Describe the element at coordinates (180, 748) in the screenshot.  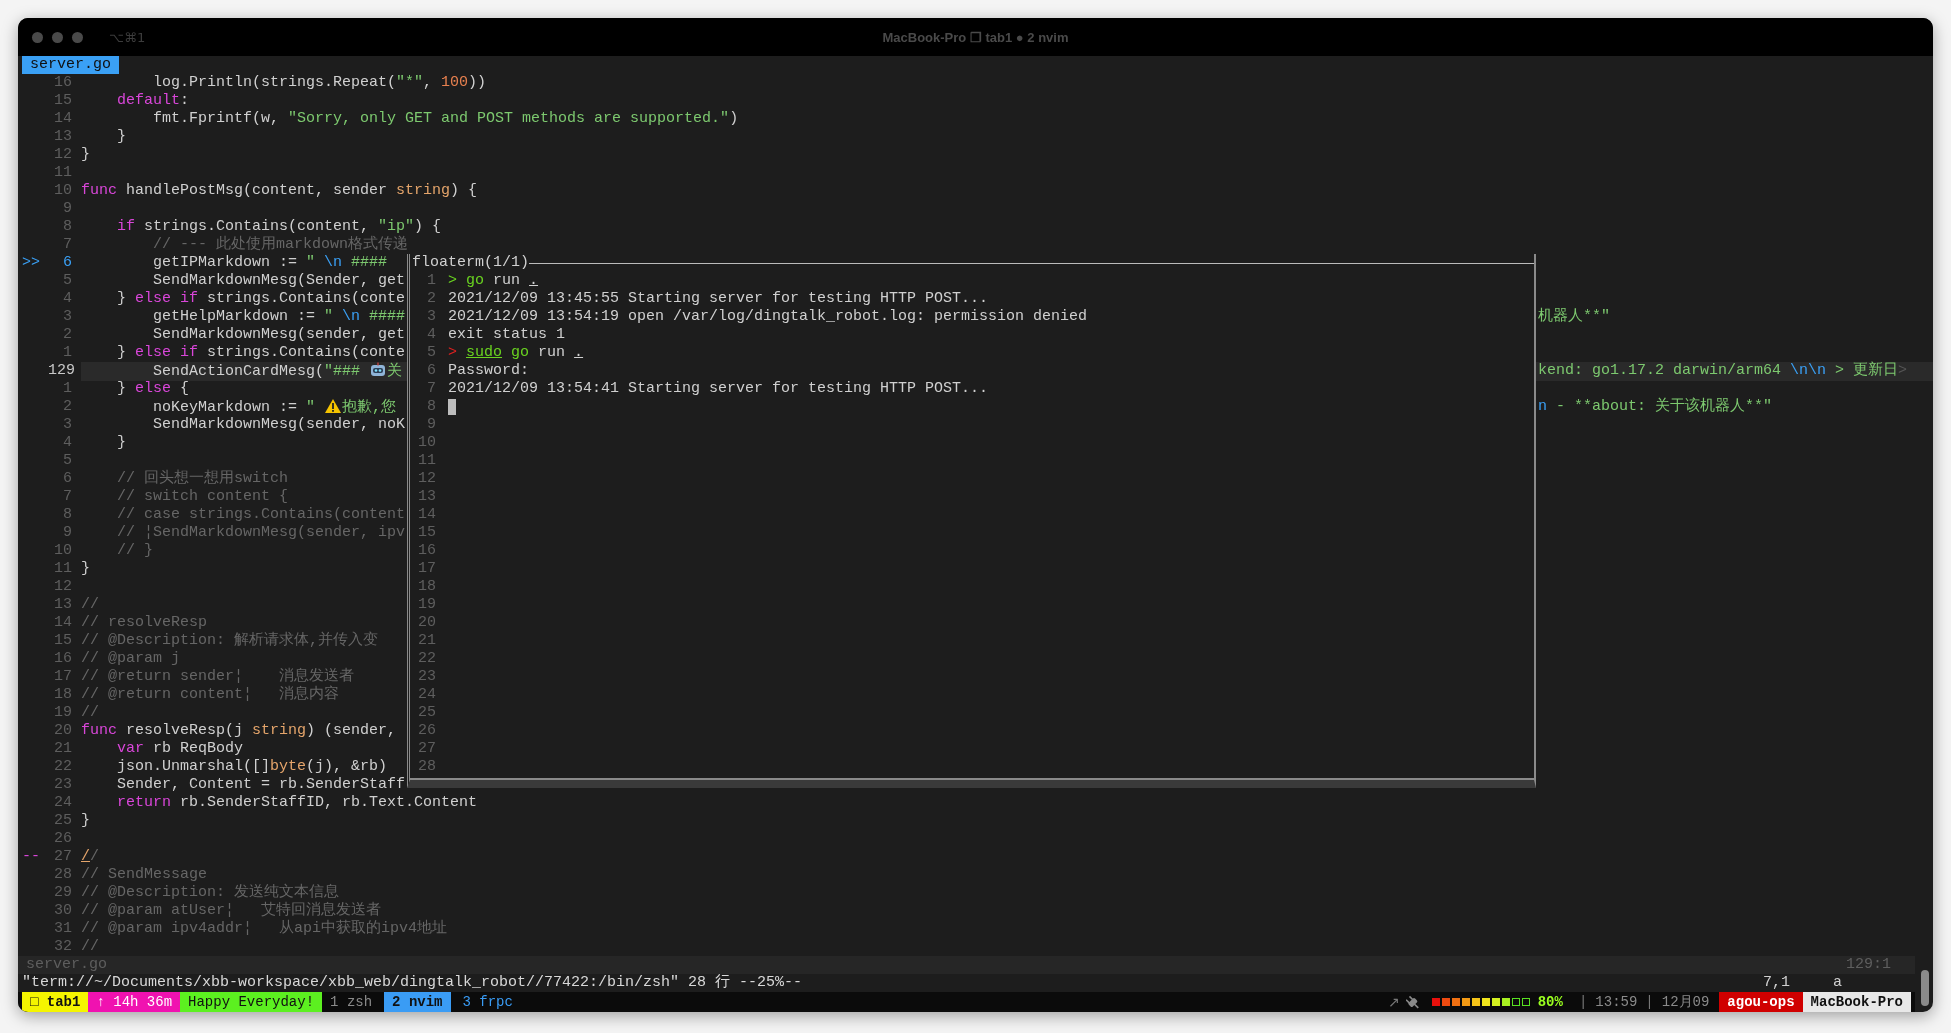
I see `code-line: var rb ReqBody` at that location.